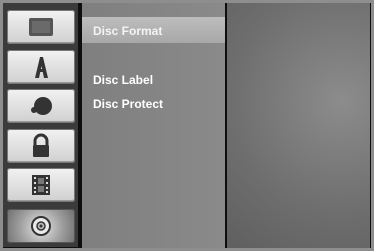 Image resolution: width=374 pixels, height=251 pixels. I want to click on menu-item-disc-format: Disc Format, so click(127, 31).